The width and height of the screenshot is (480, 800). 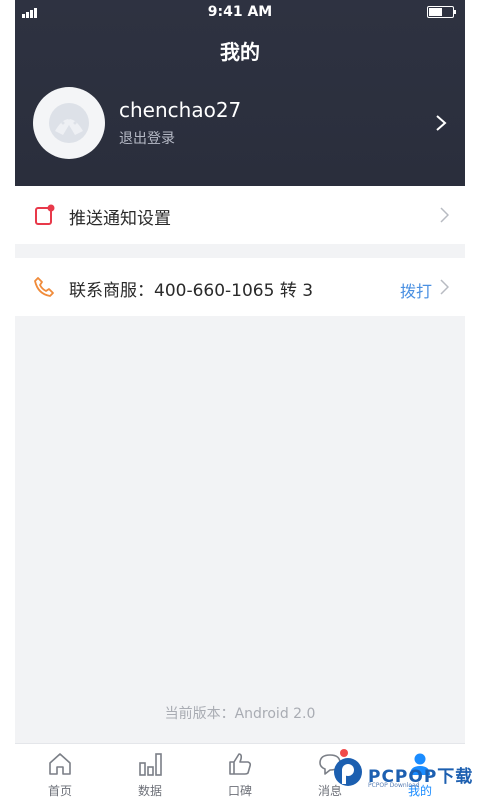 What do you see at coordinates (240, 52) in the screenshot?
I see `page-title: 我的` at bounding box center [240, 52].